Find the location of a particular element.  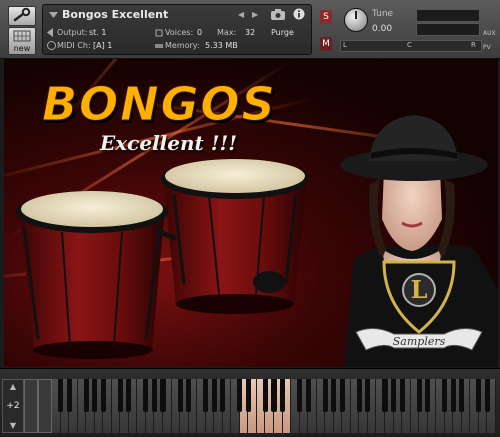

logo-monogram: L is located at coordinates (419, 289).